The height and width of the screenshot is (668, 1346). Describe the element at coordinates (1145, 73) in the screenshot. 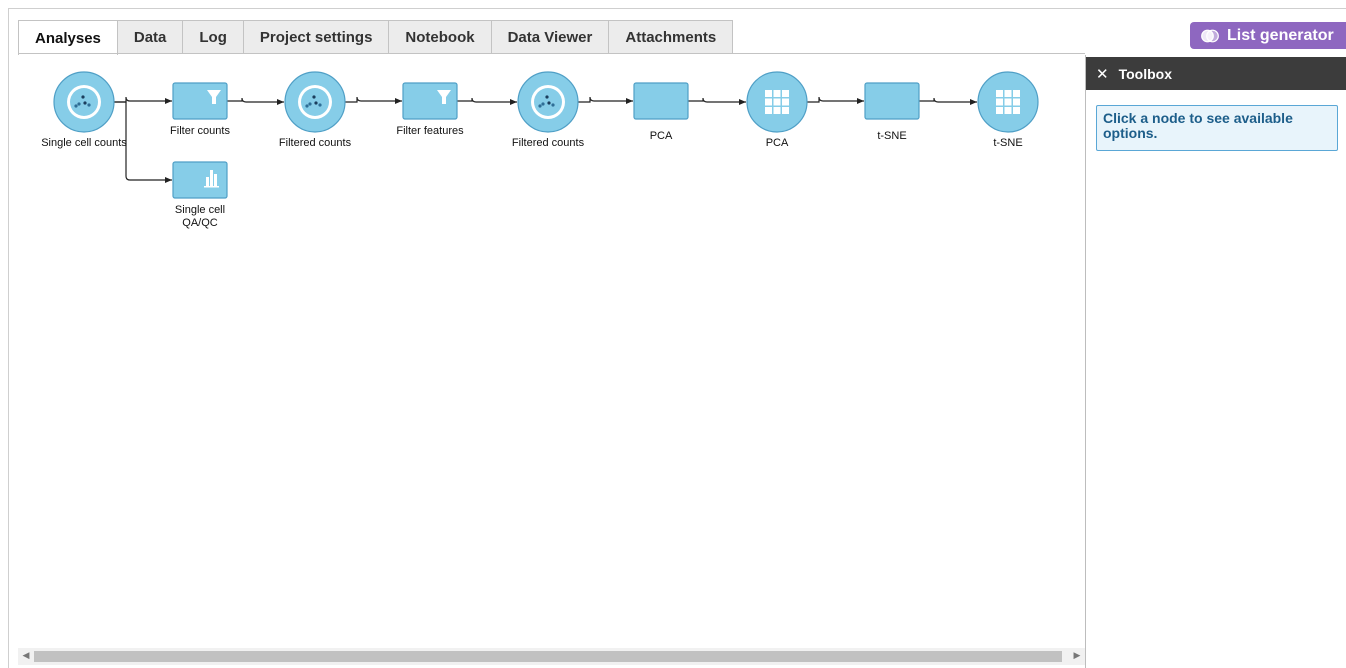

I see `toolbox-title: Toolbox` at that location.